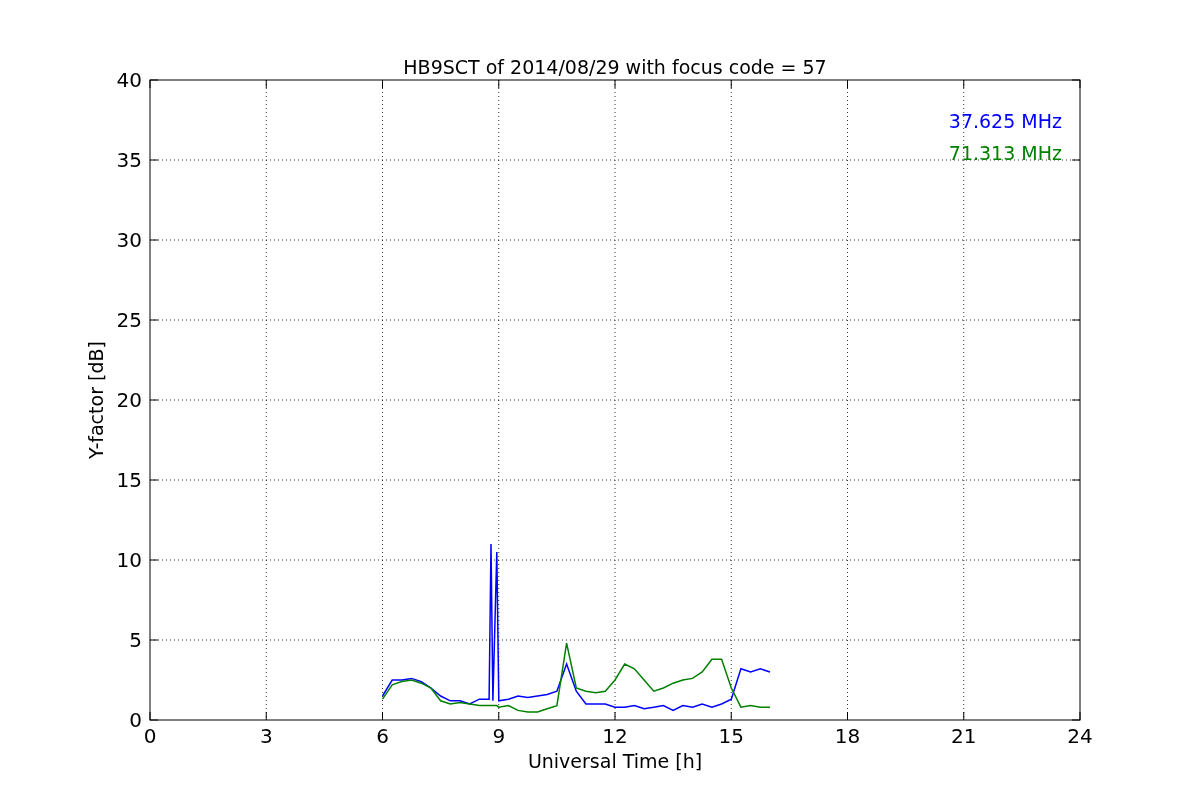  I want to click on x-axis-label: Universal Time [h], so click(615, 761).